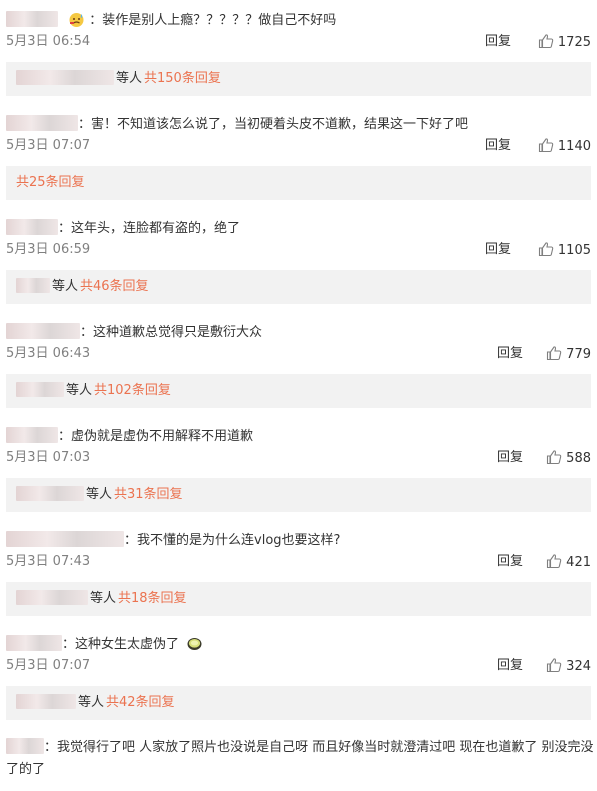 Image resolution: width=597 pixels, height=791 pixels. What do you see at coordinates (48, 249) in the screenshot?
I see `comment-time: 5月3日 06:59` at bounding box center [48, 249].